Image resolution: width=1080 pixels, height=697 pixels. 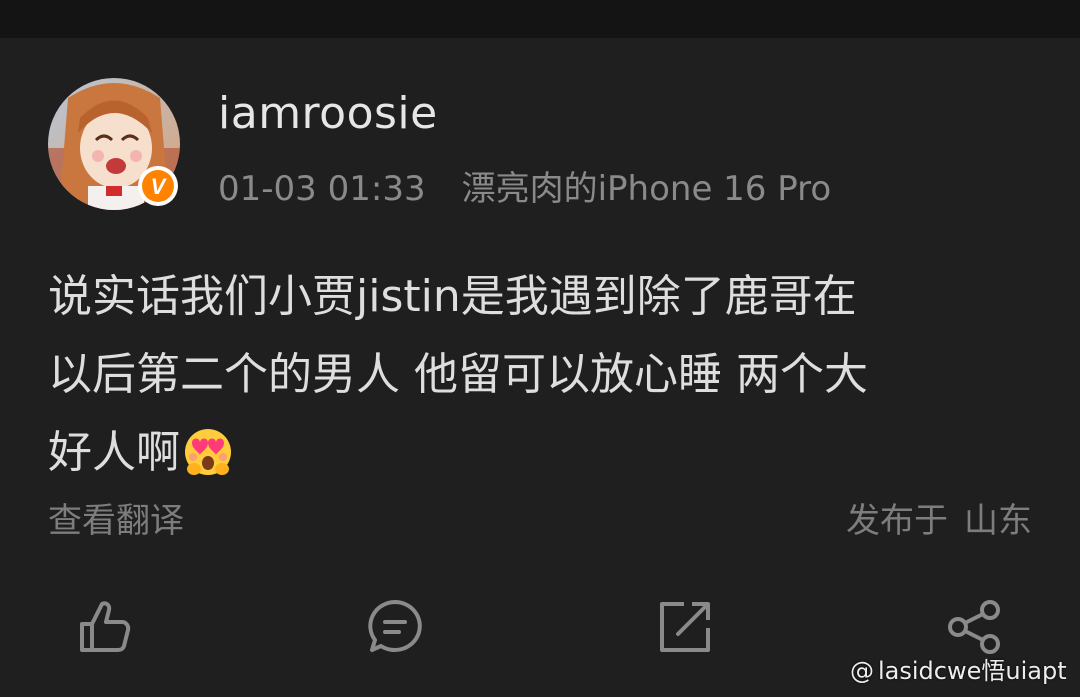 I want to click on repost-button, so click(x=685, y=627).